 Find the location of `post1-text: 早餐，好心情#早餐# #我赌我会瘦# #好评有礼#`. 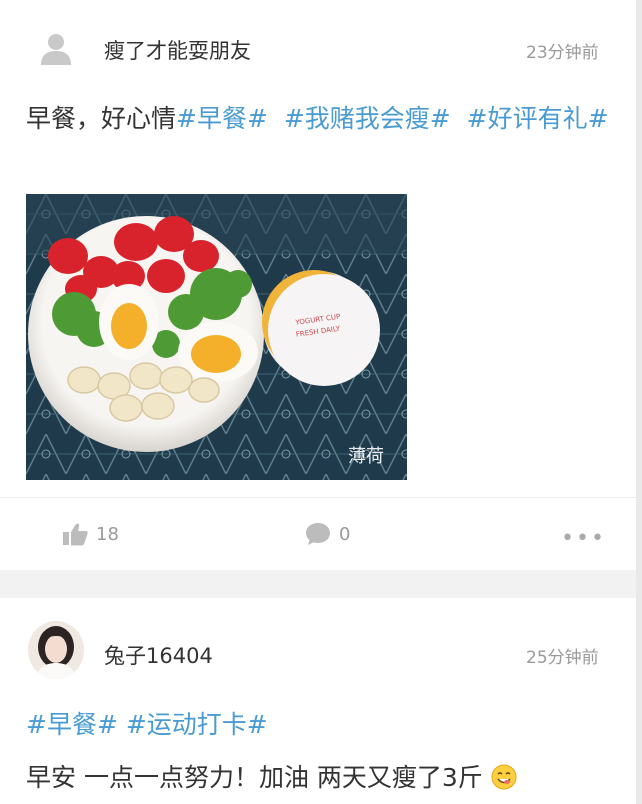

post1-text: 早餐，好心情#早餐# #我赌我会瘦# #好评有礼# is located at coordinates (321, 119).